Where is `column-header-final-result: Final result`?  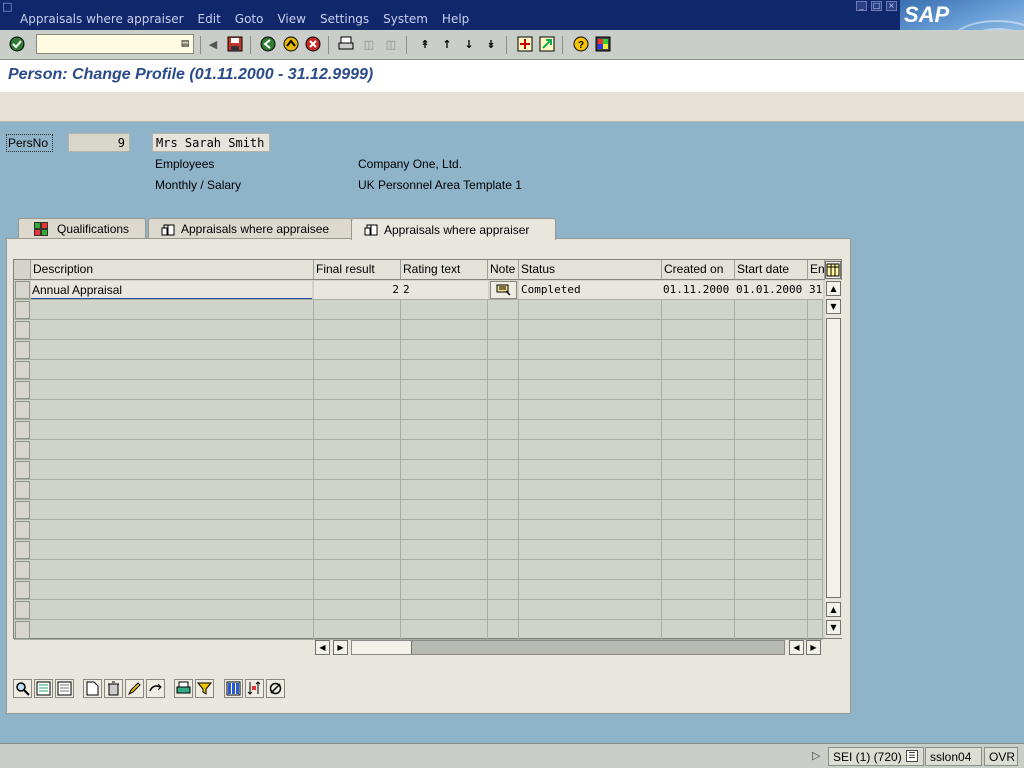 column-header-final-result: Final result is located at coordinates (357, 270).